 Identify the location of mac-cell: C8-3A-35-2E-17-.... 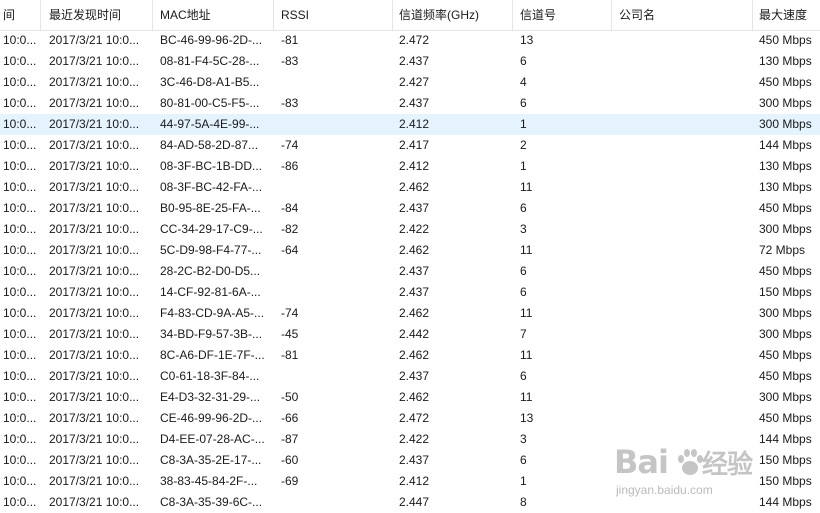
(211, 460).